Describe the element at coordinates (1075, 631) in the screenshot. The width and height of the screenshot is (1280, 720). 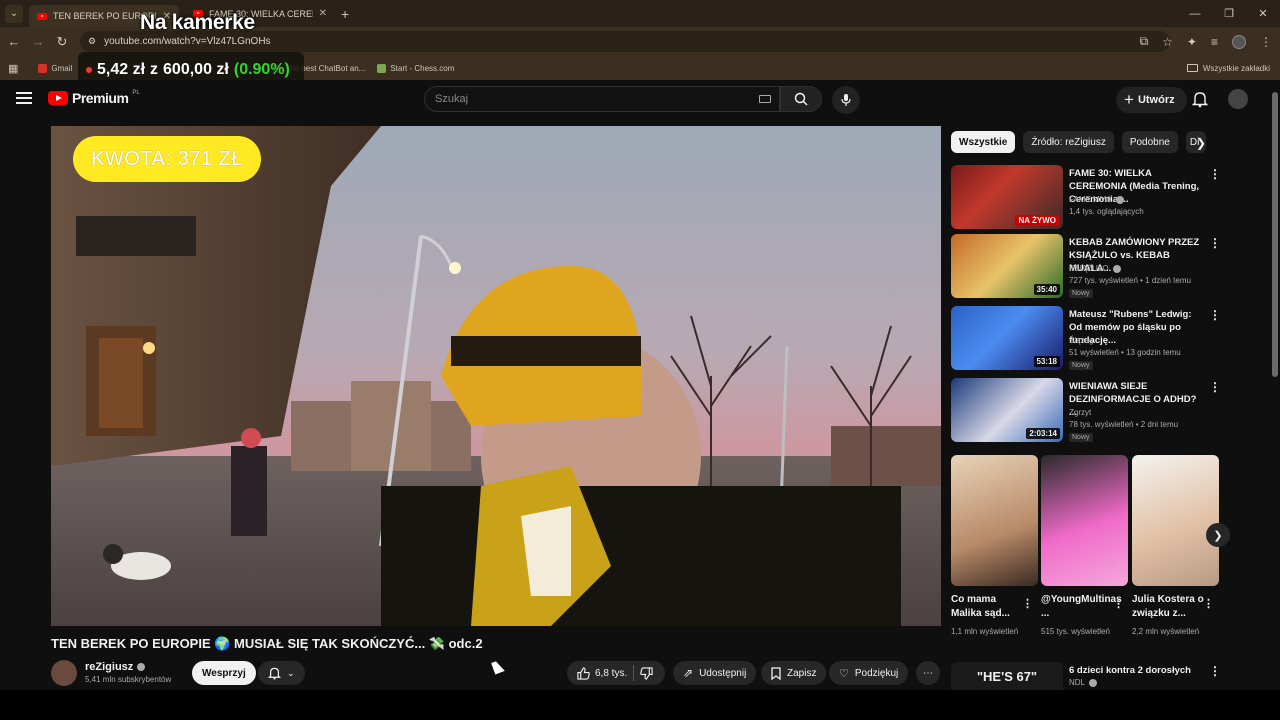
I see `short-views: 515 tys. wyświetleń` at that location.